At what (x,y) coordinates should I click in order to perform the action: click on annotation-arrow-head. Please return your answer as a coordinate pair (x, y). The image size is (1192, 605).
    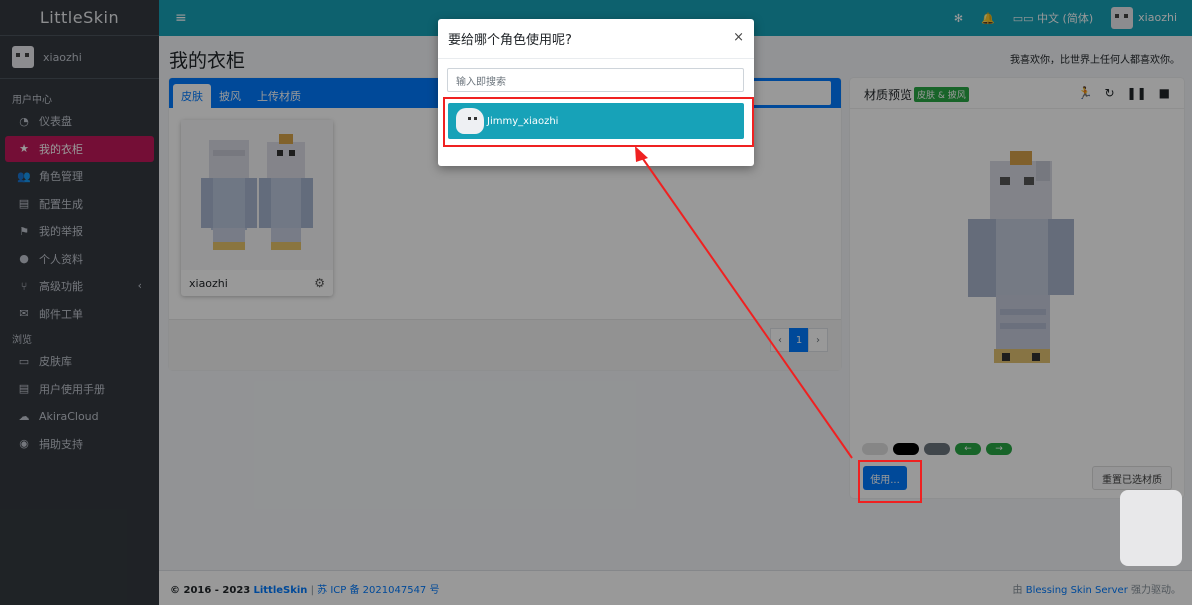
    Looking at the image, I should click on (641, 154).